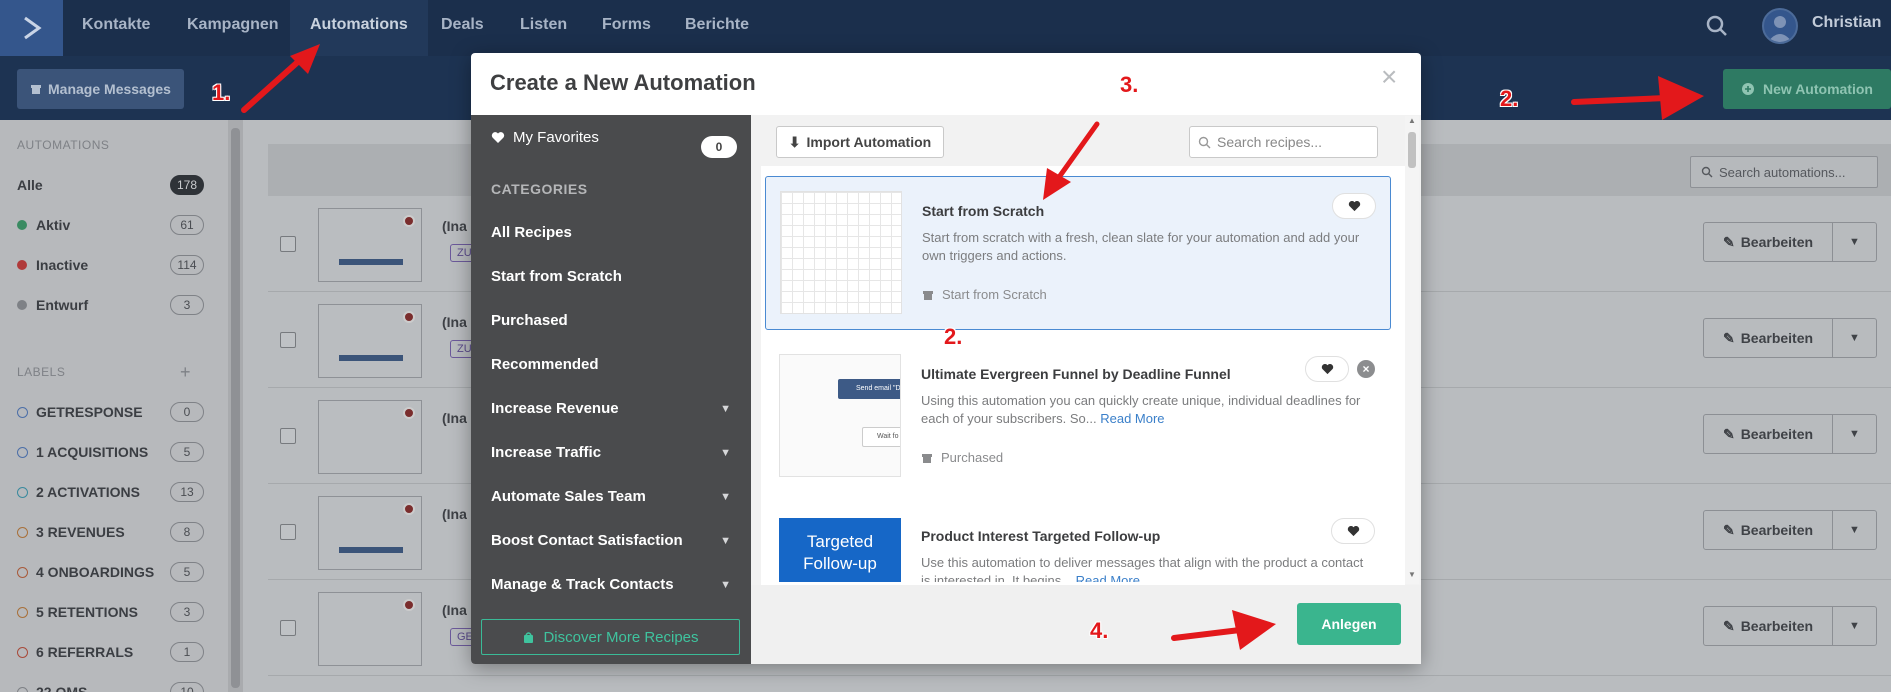 This screenshot has height=692, width=1891. I want to click on category-boost-contact-satisfaction: Boost Contact Satisfaction ▼, so click(613, 540).